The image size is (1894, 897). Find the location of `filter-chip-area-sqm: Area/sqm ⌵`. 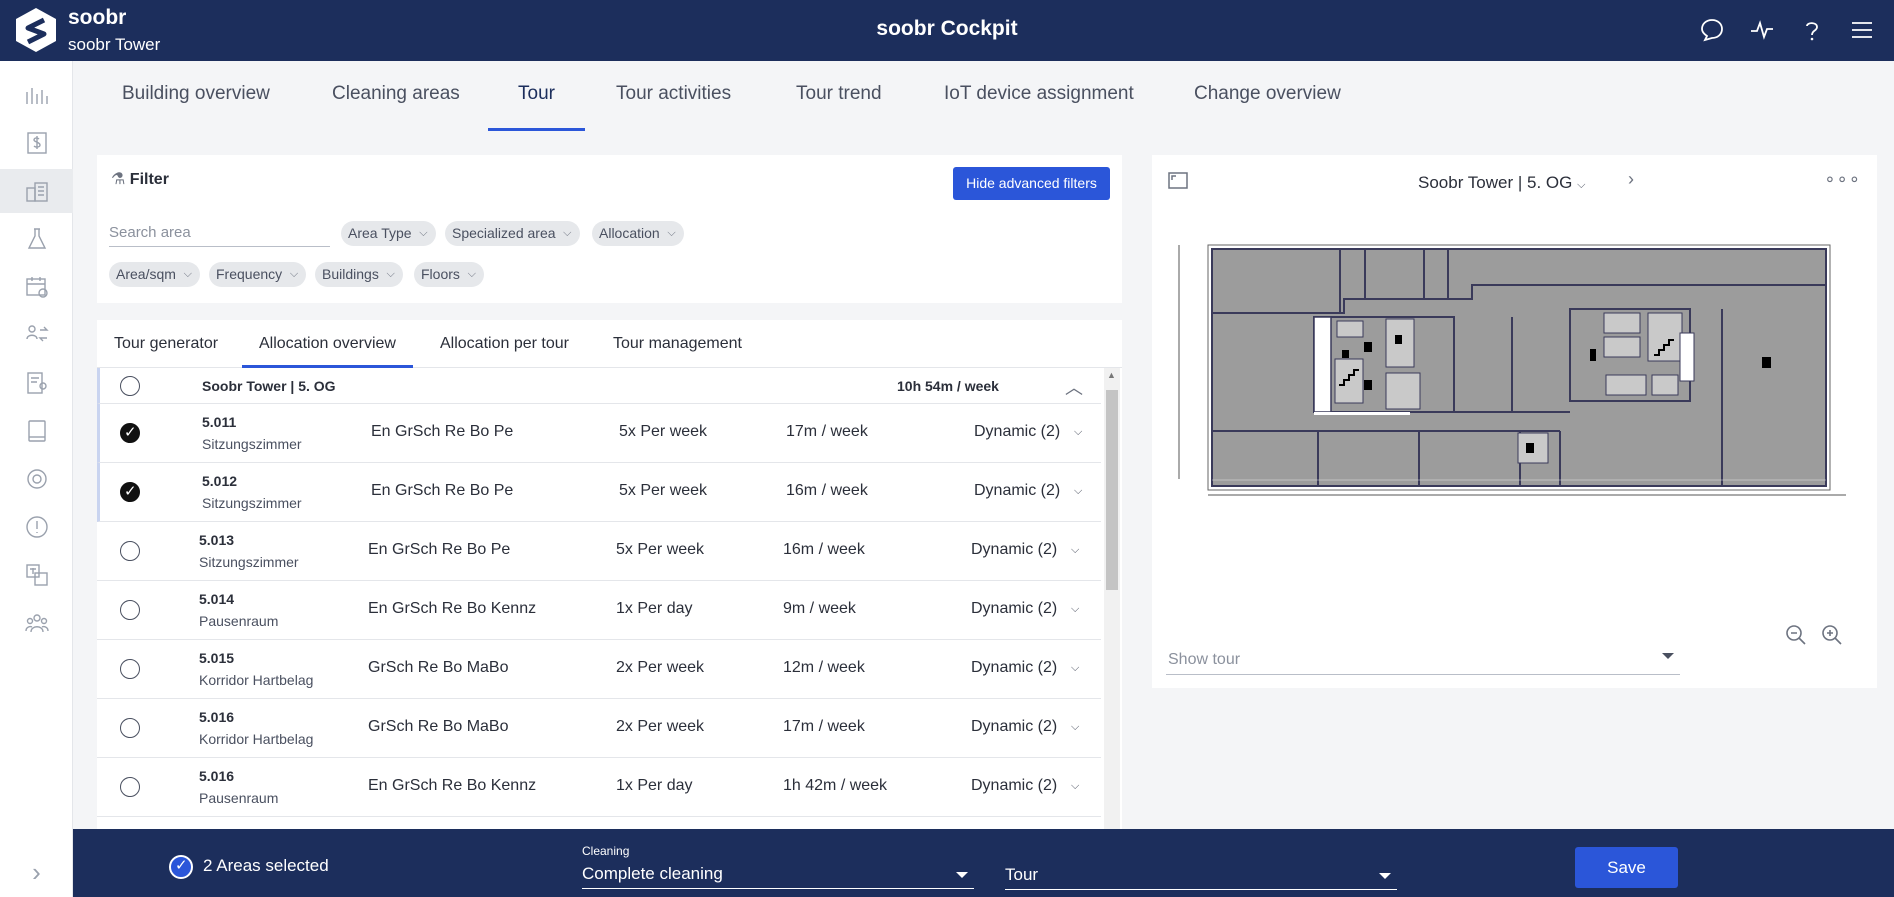

filter-chip-area-sqm: Area/sqm ⌵ is located at coordinates (154, 274).